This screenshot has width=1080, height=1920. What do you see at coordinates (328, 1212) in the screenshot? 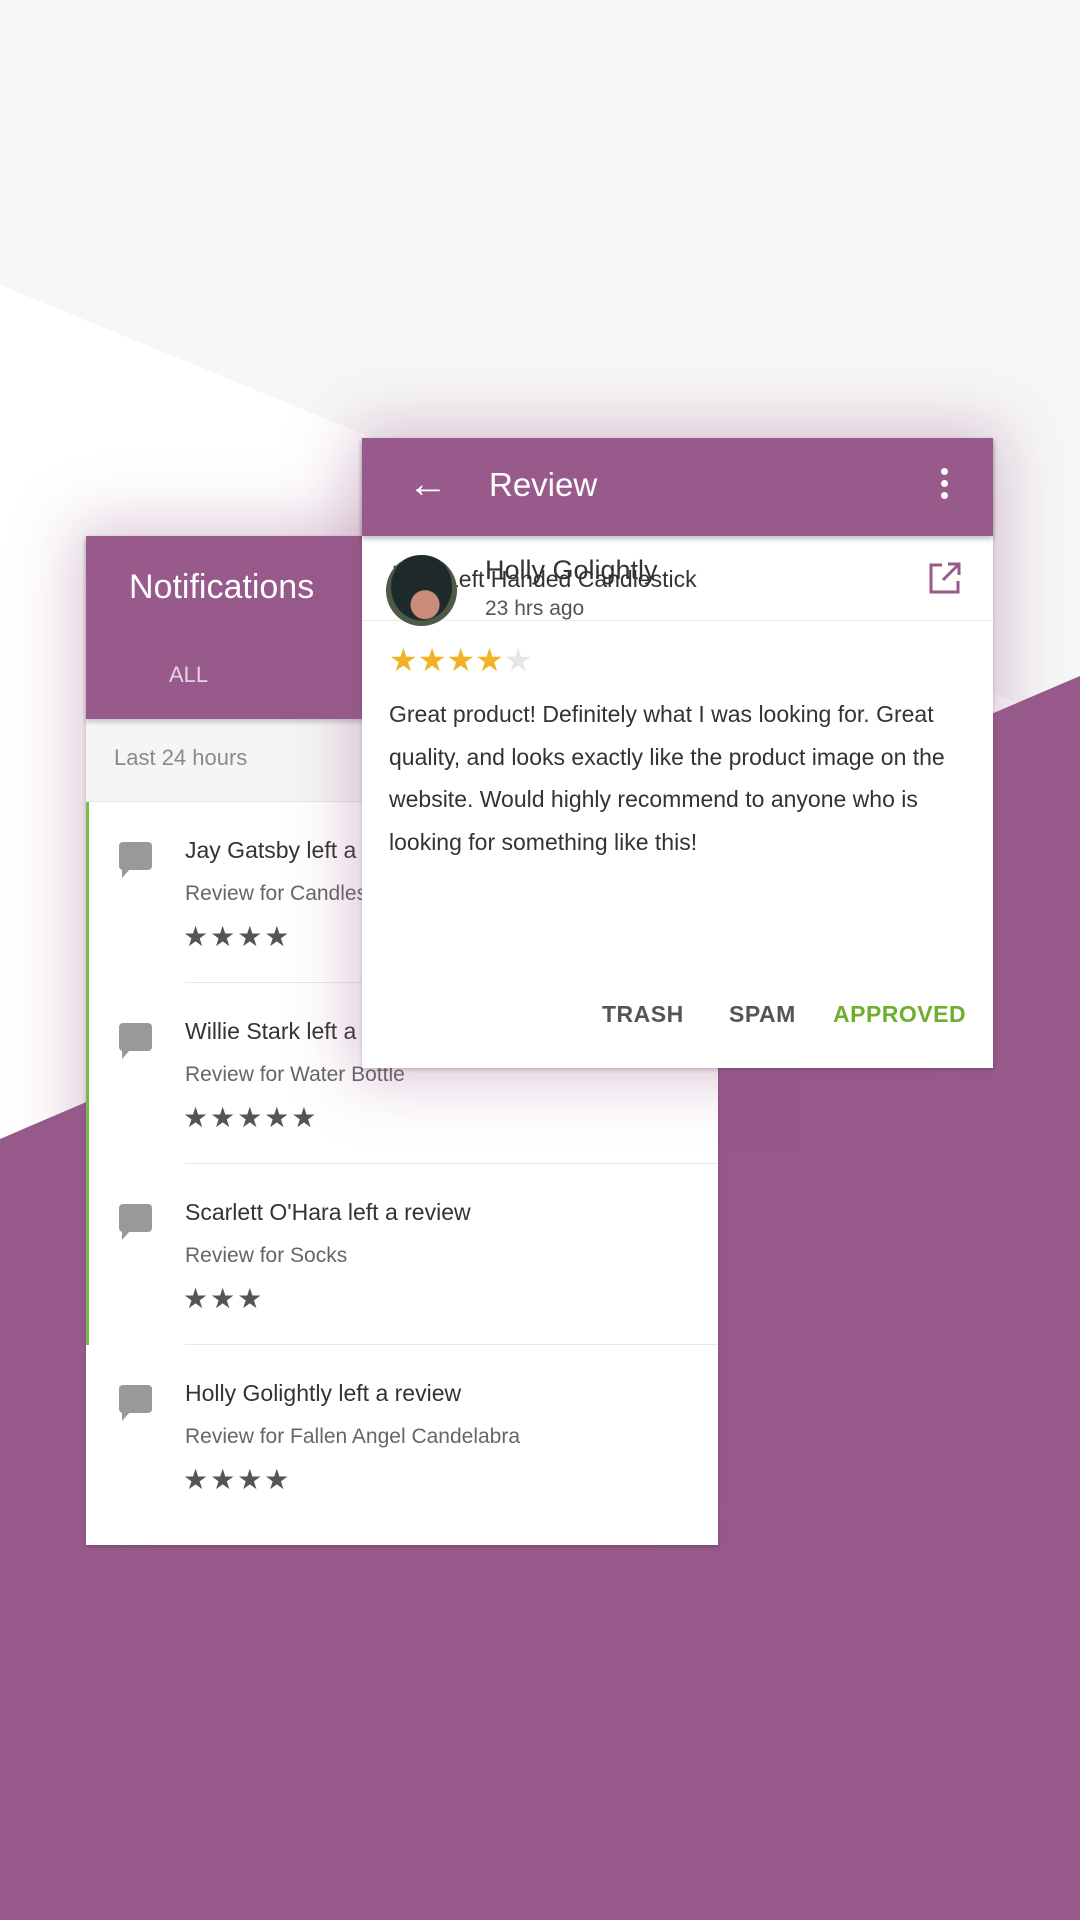
I see `item-title: Scarlett O'Hara left a review` at bounding box center [328, 1212].